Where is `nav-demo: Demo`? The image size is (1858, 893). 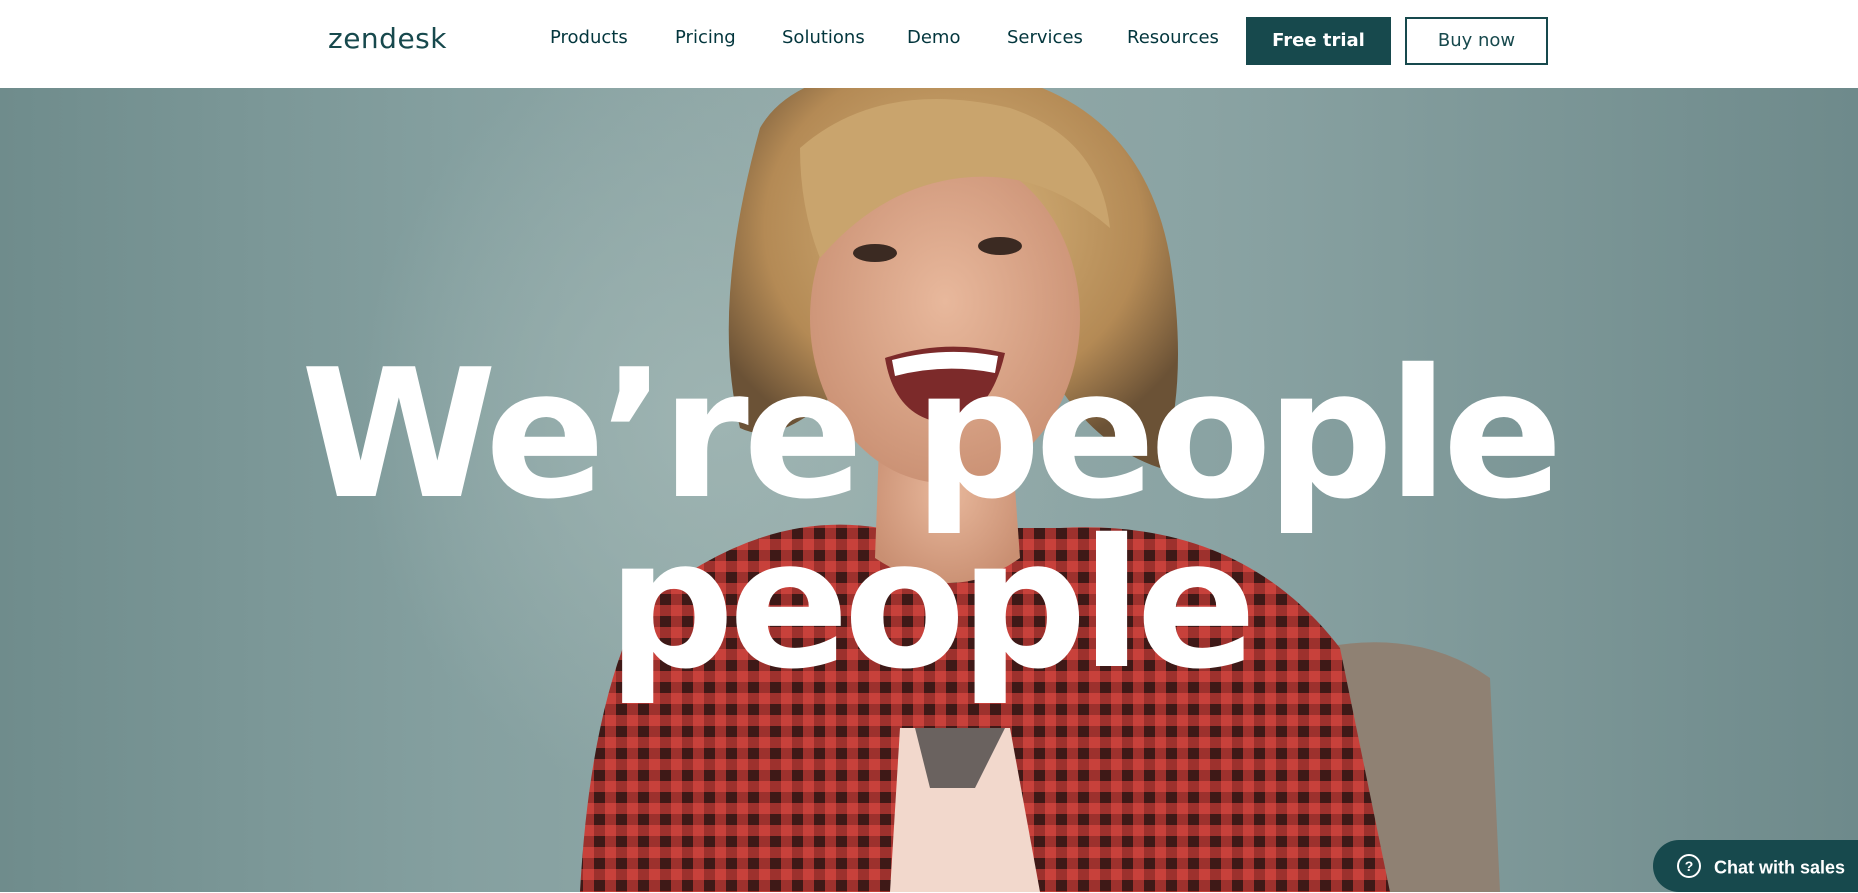
nav-demo: Demo is located at coordinates (933, 38).